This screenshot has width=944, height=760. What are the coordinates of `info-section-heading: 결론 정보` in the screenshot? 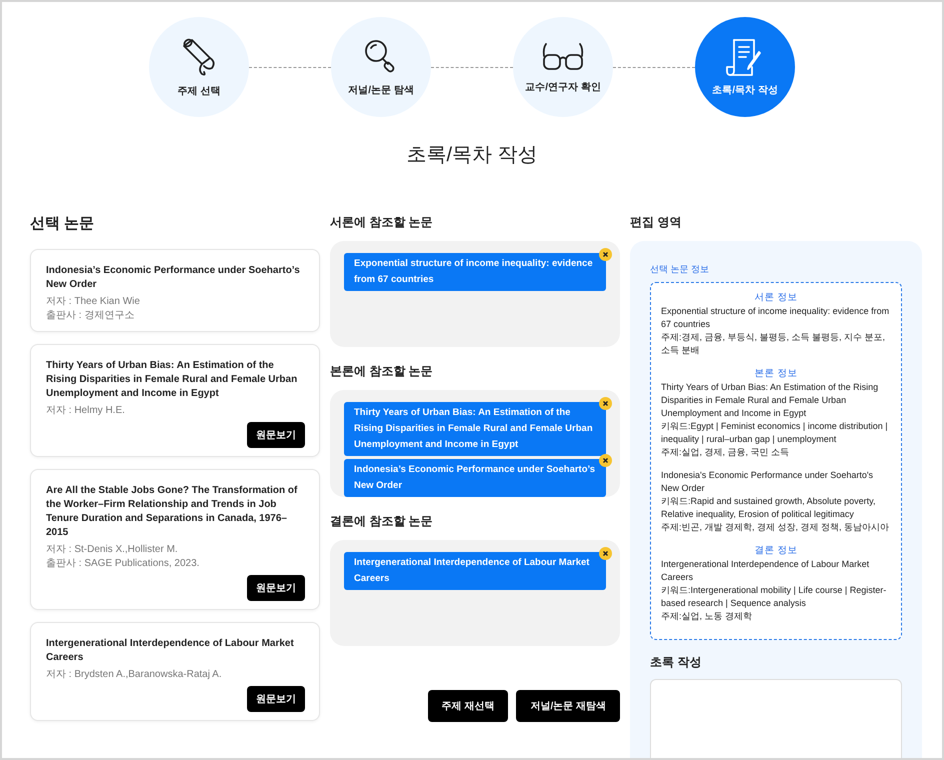 It's located at (776, 550).